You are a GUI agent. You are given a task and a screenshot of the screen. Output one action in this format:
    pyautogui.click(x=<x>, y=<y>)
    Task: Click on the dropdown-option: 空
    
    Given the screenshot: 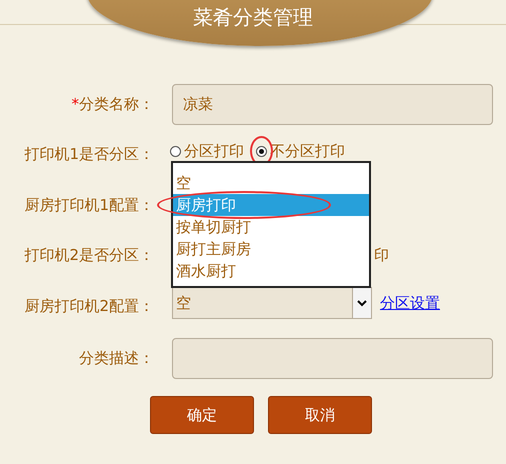 What is the action you would take?
    pyautogui.click(x=271, y=183)
    